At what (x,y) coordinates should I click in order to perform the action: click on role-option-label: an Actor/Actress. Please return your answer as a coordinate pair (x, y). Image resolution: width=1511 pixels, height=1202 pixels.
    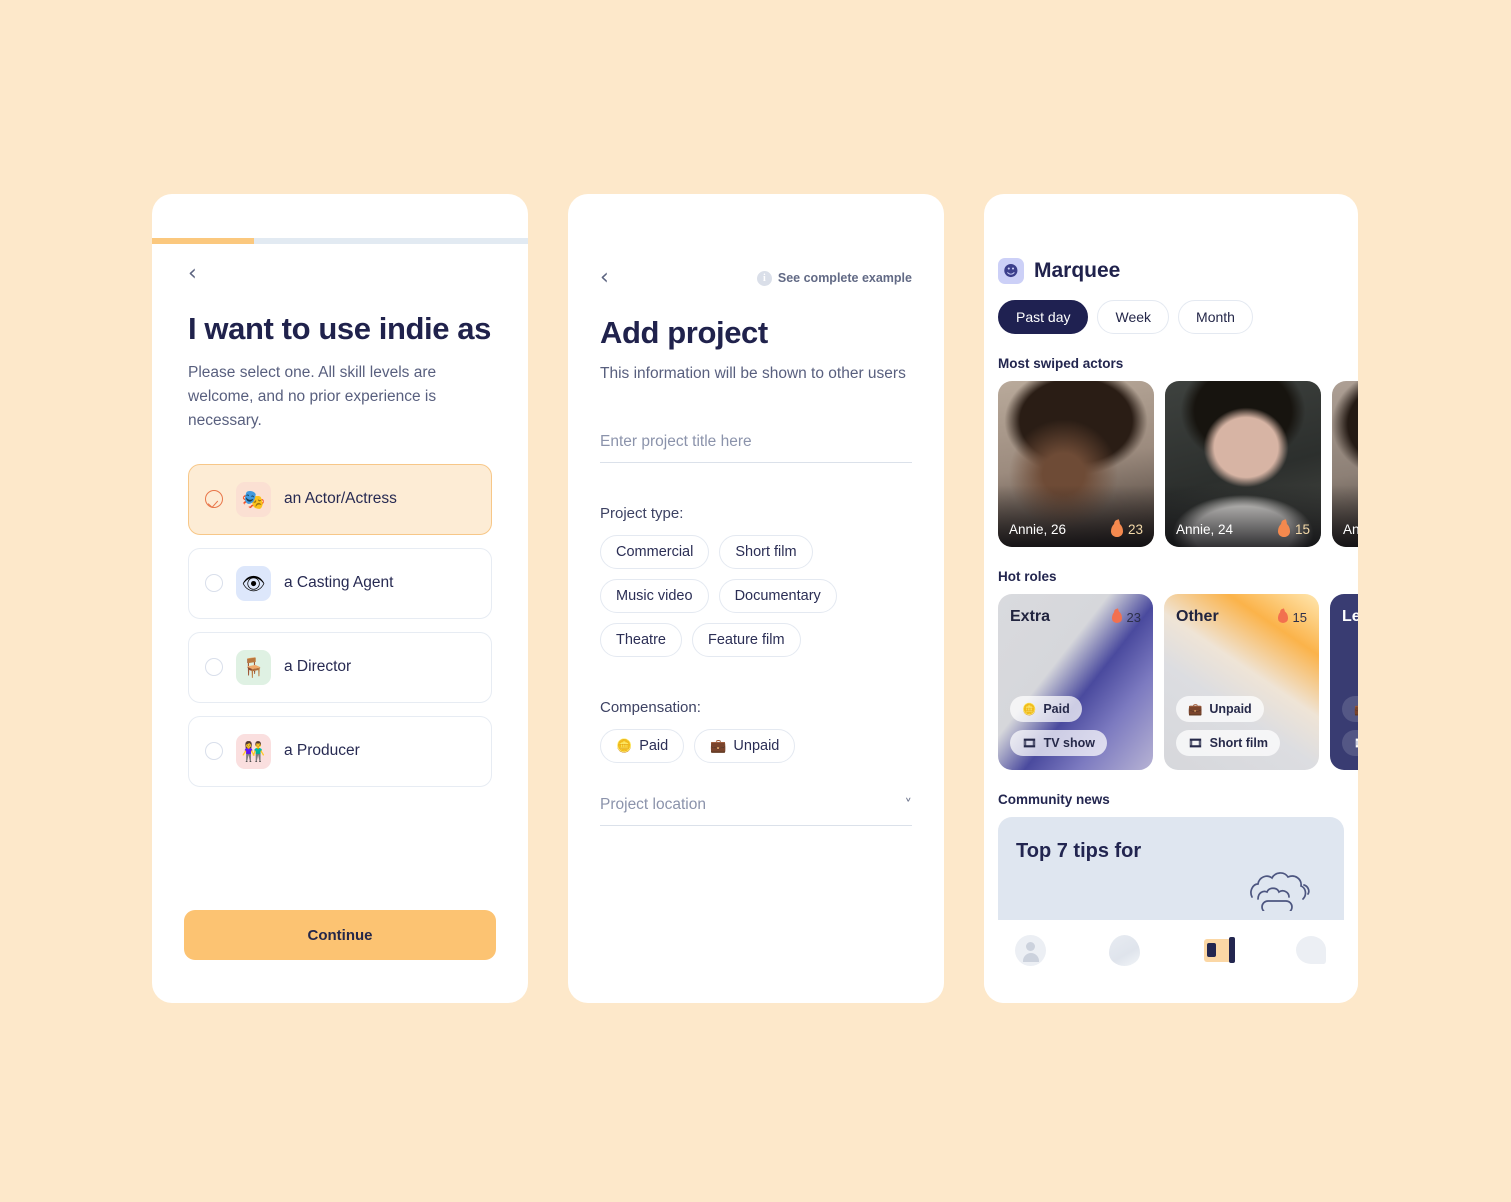
    Looking at the image, I should click on (340, 499).